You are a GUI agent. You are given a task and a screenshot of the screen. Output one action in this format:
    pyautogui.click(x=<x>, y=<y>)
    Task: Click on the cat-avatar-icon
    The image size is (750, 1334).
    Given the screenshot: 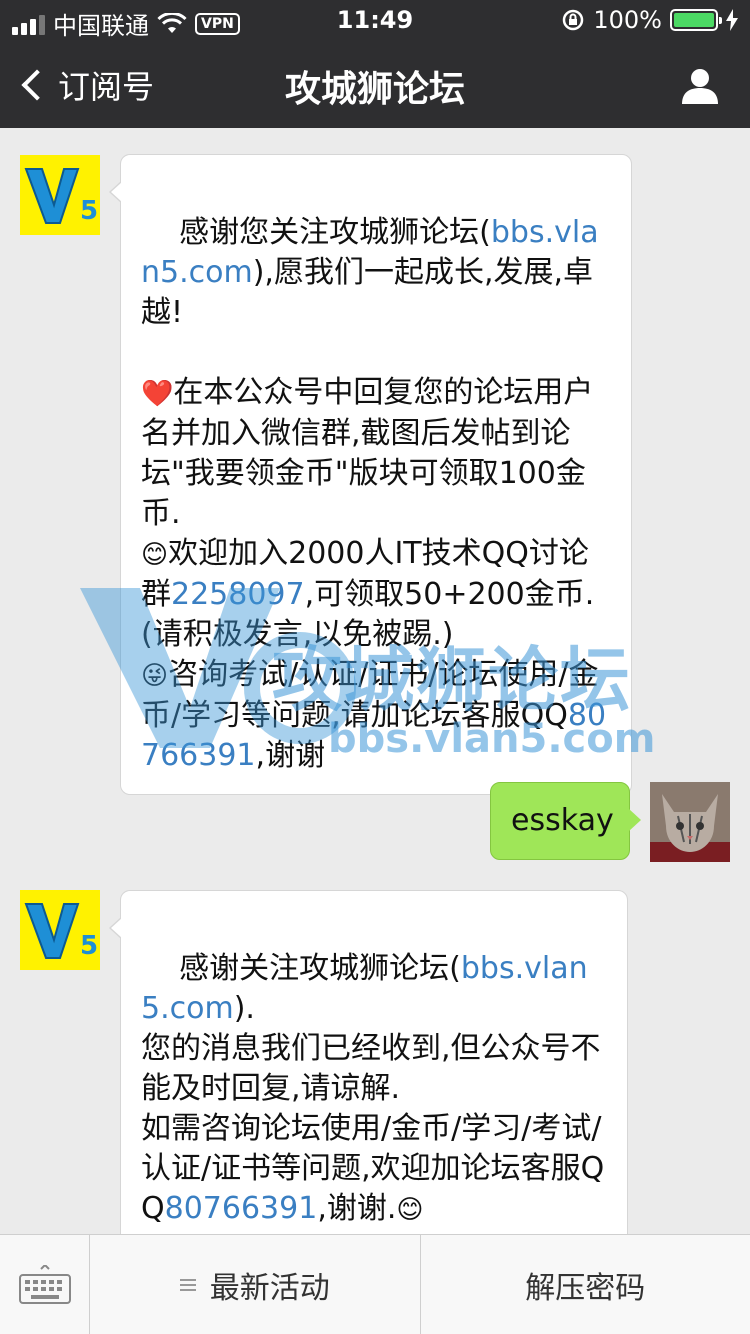 What is the action you would take?
    pyautogui.click(x=690, y=822)
    